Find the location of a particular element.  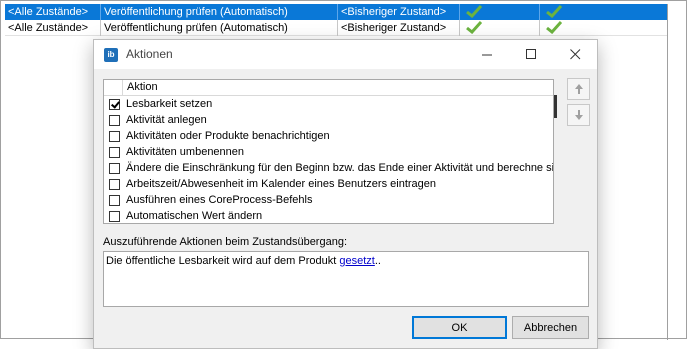

list-item: Aktivität anlegen is located at coordinates (328, 120).